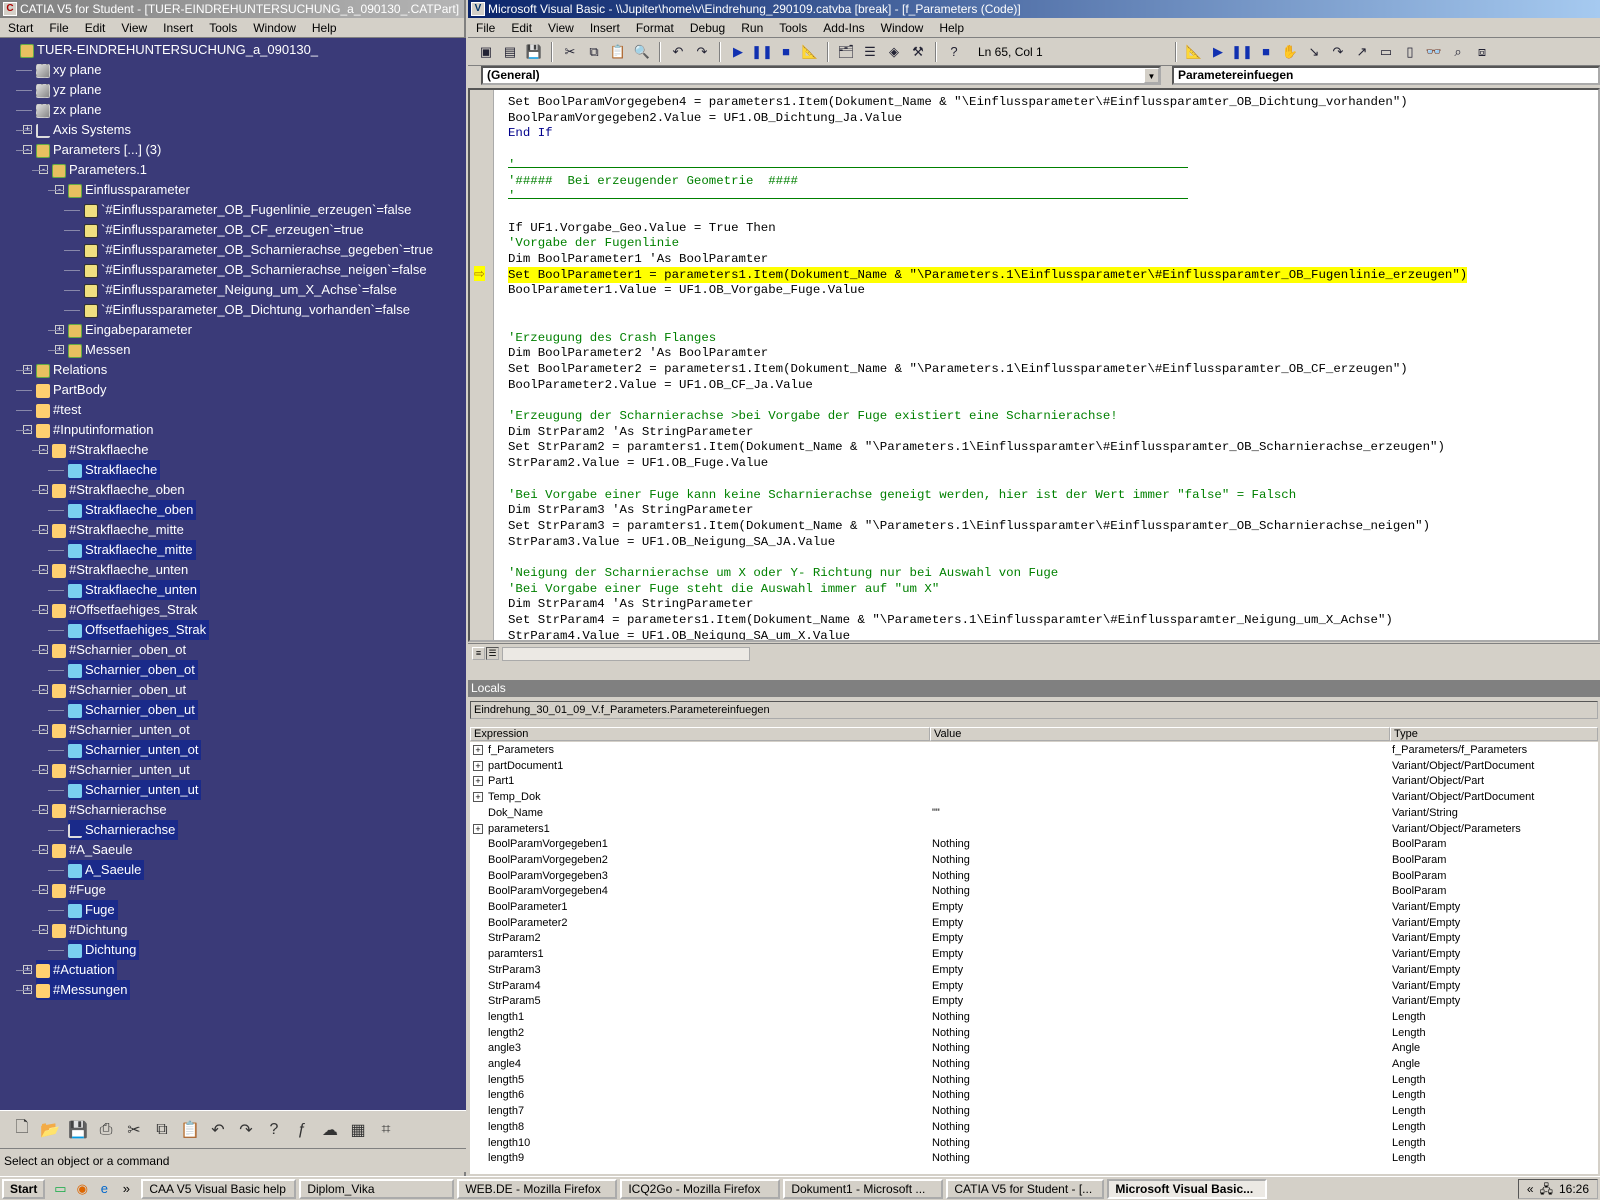  What do you see at coordinates (1034, 1095) in the screenshot?
I see `locals-row: length6 Nothing Length` at bounding box center [1034, 1095].